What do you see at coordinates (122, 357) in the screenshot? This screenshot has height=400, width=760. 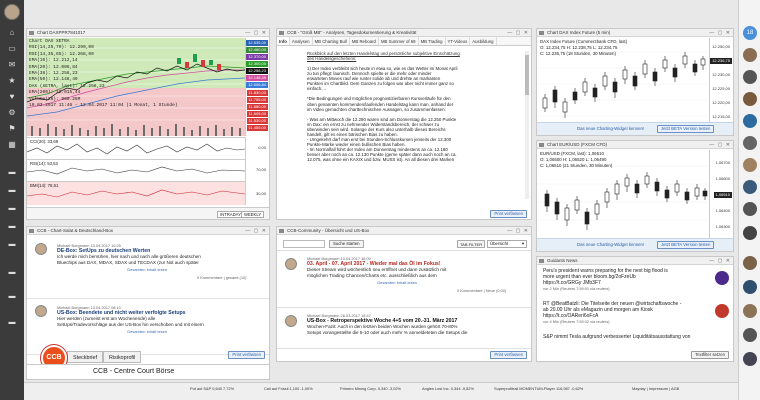 I see `tab-risikoprofil: Risikoprofil` at bounding box center [122, 357].